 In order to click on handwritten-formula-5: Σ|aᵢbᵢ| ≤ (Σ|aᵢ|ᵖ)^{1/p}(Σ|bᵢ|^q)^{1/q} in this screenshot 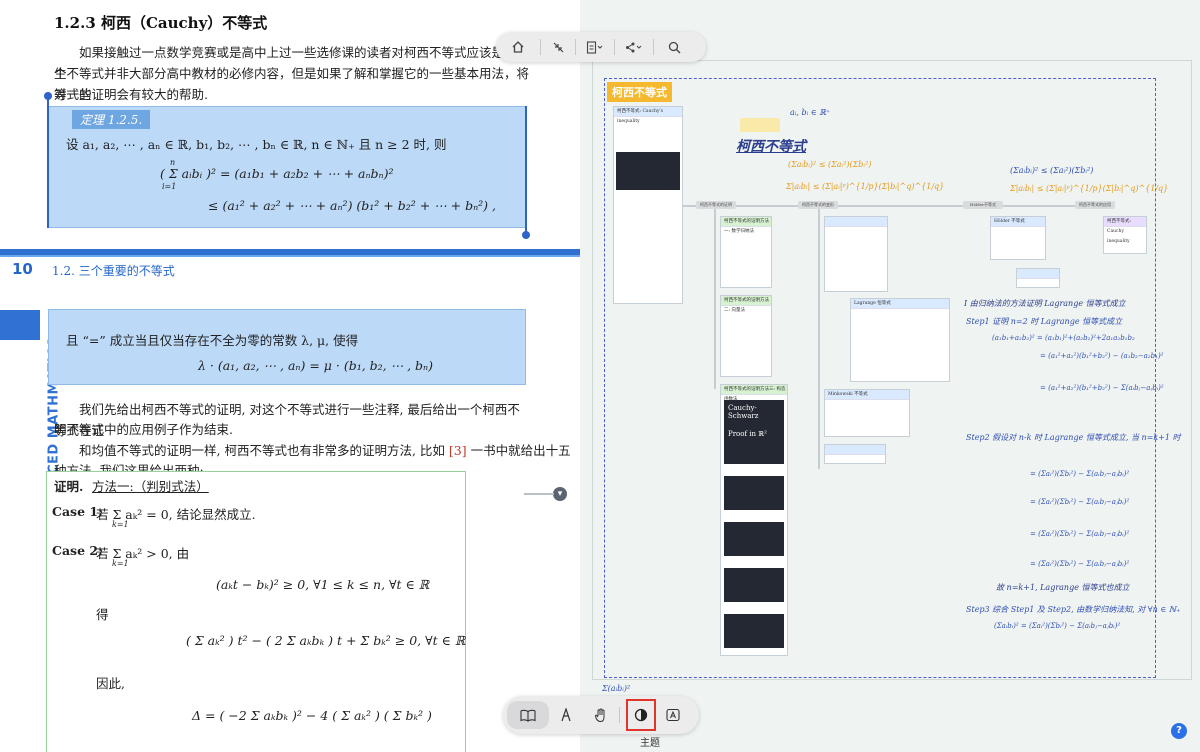, I will do `click(1089, 188)`.